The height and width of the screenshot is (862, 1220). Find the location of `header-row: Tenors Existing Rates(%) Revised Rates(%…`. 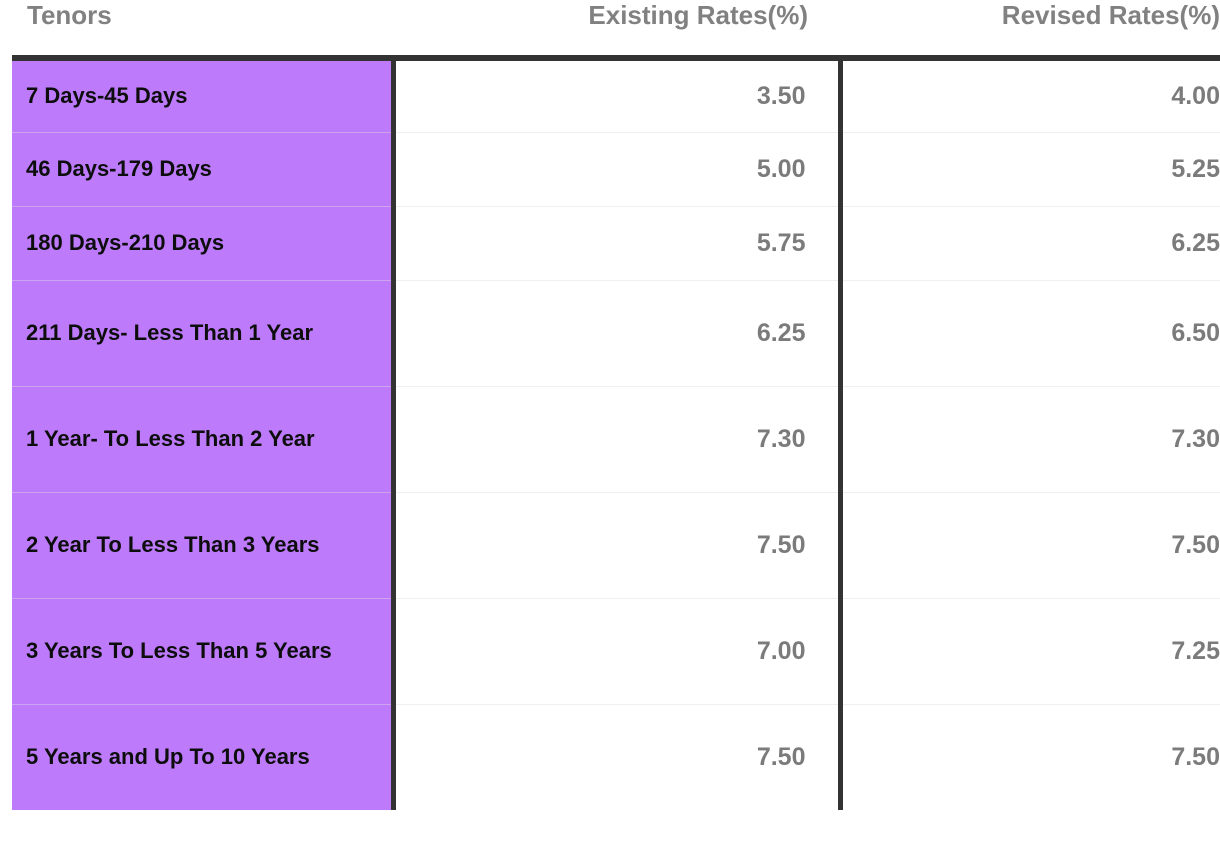

header-row: Tenors Existing Rates(%) Revised Rates(%… is located at coordinates (616, 29).